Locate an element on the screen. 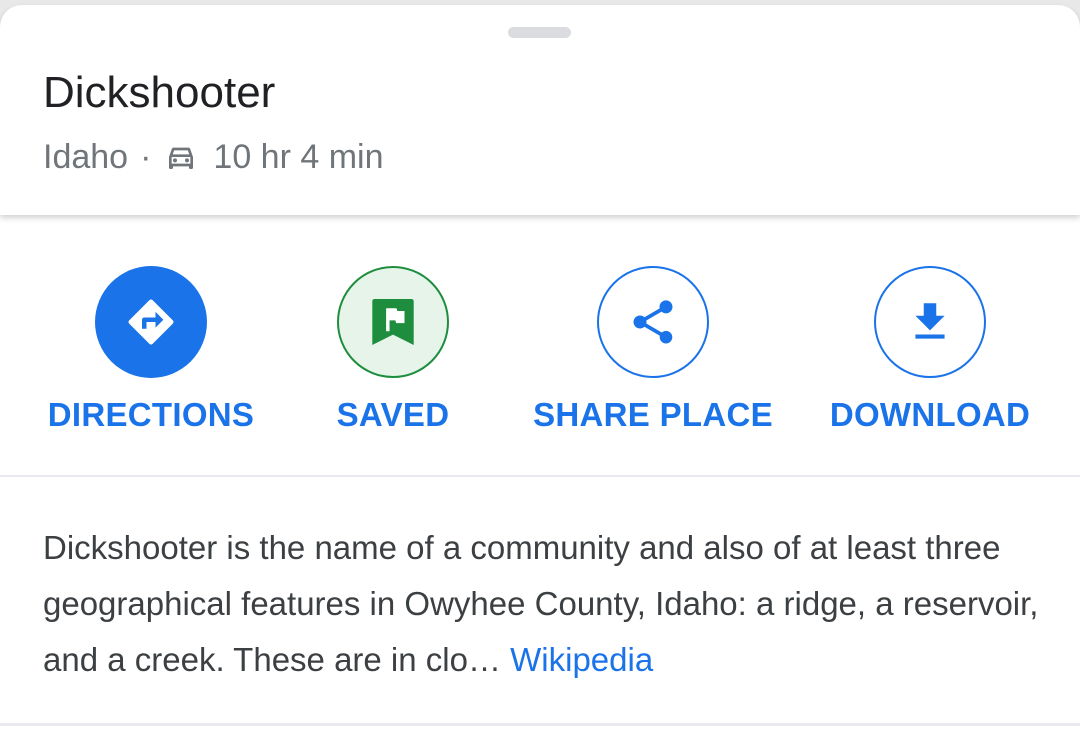 This screenshot has width=1080, height=733. share-icon is located at coordinates (653, 322).